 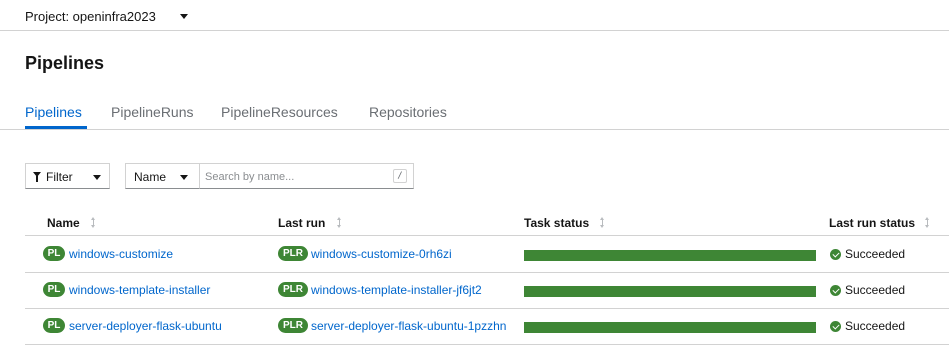 I want to click on pipeline-name-link: server-deployer-flask-ubuntu, so click(x=145, y=326).